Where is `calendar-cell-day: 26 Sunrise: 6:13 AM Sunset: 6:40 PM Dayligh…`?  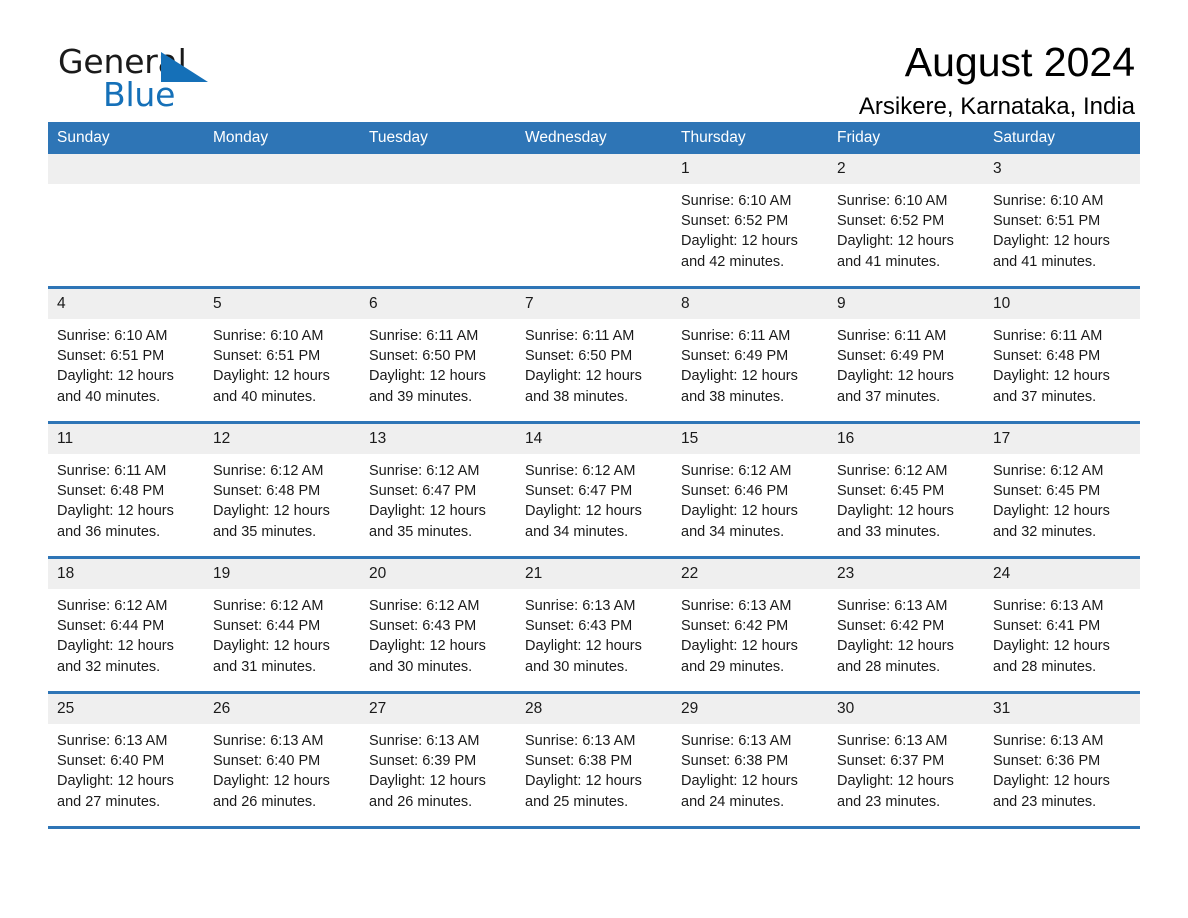 calendar-cell-day: 26 Sunrise: 6:13 AM Sunset: 6:40 PM Dayligh… is located at coordinates (282, 760).